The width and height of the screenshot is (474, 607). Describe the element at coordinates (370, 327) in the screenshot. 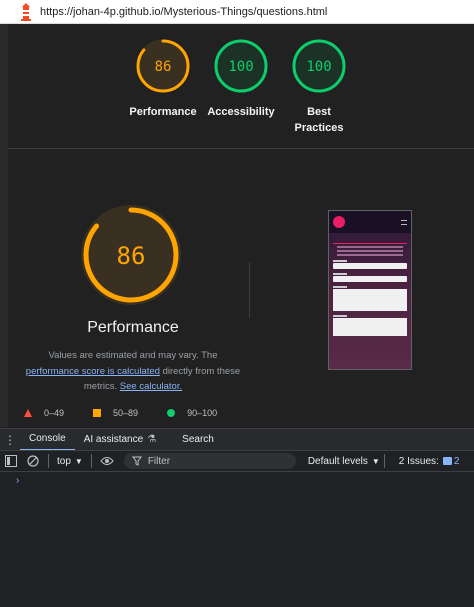

I see `thumb-textarea` at that location.